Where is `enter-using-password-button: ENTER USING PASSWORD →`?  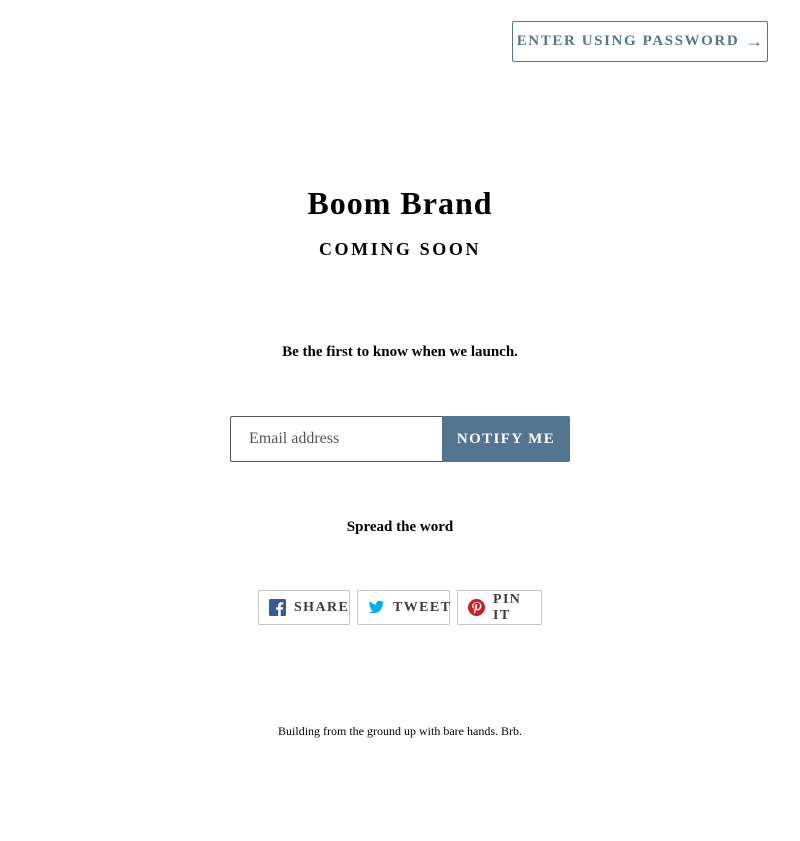
enter-using-password-button: ENTER USING PASSWORD → is located at coordinates (640, 41).